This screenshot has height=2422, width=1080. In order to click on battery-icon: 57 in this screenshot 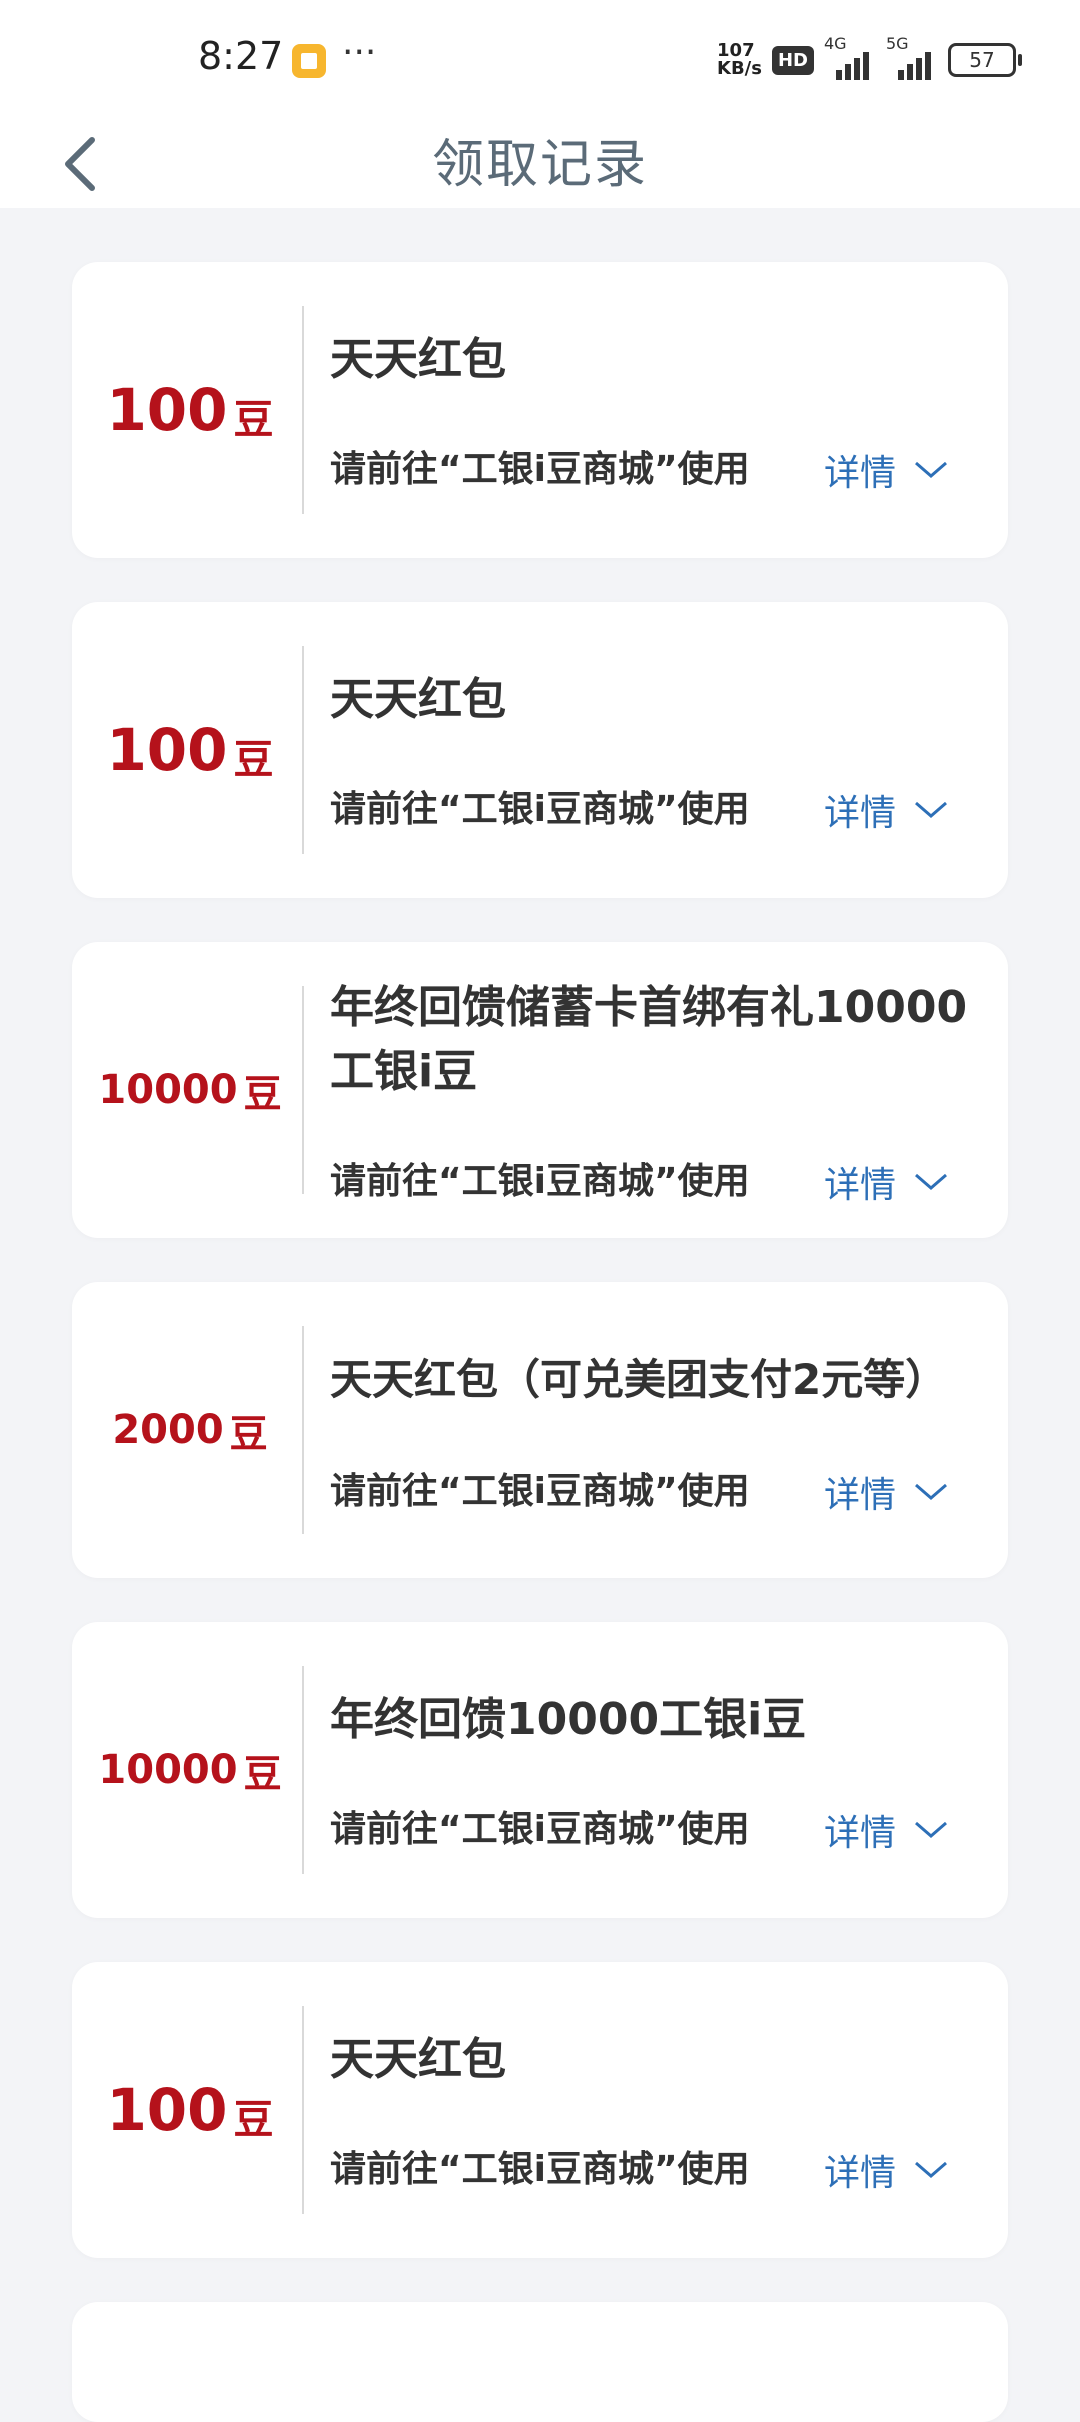, I will do `click(985, 60)`.